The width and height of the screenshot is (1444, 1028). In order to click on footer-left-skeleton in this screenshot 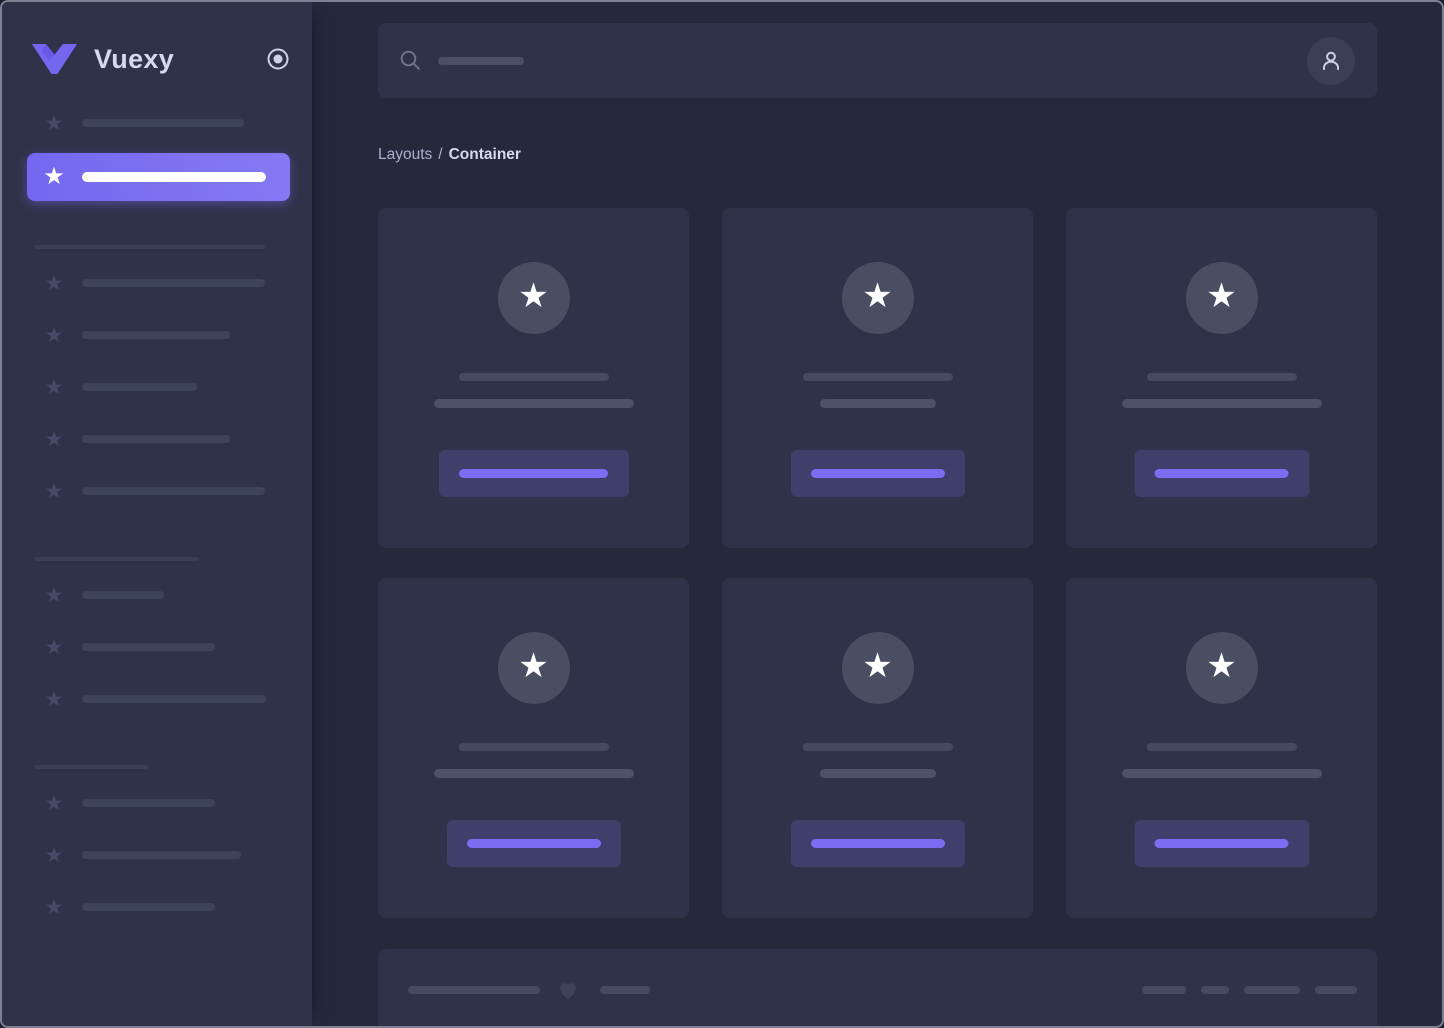, I will do `click(474, 989)`.